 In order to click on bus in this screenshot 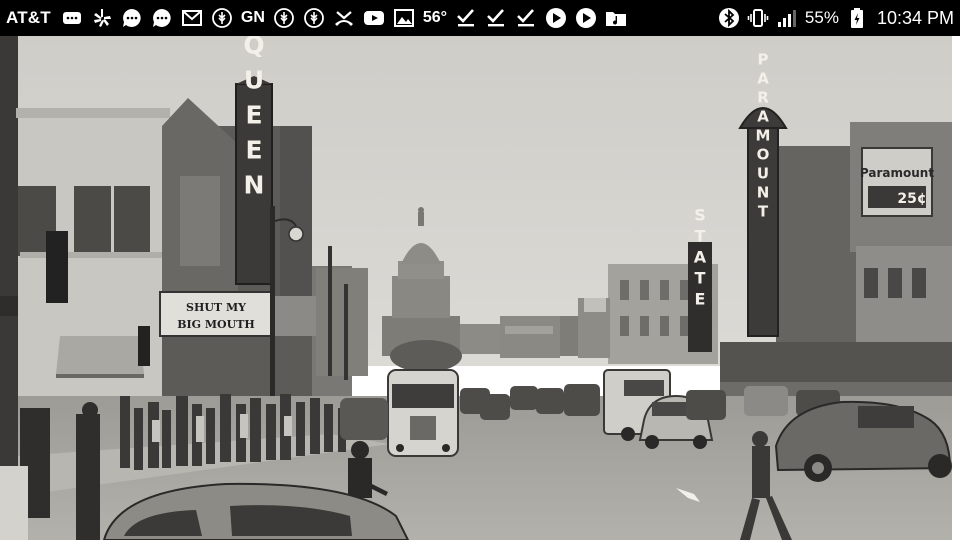, I will do `click(423, 413)`.